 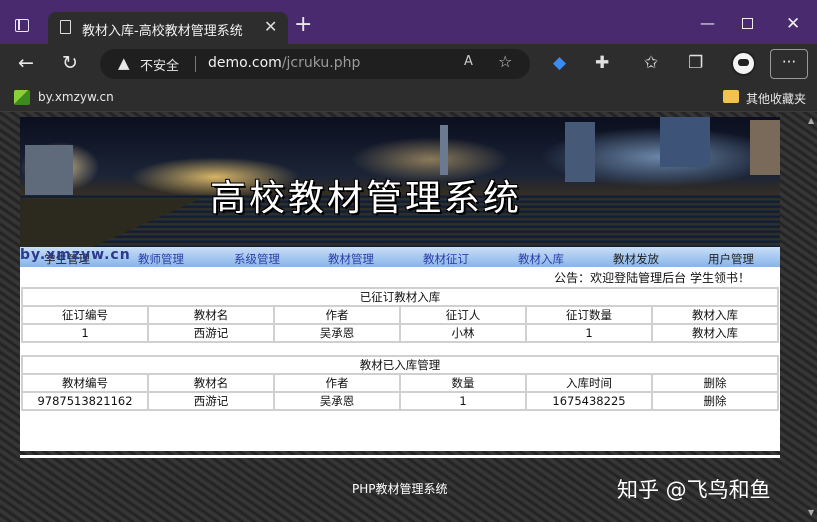 I want to click on extensions-puzzle-icon: ✚, so click(x=602, y=63).